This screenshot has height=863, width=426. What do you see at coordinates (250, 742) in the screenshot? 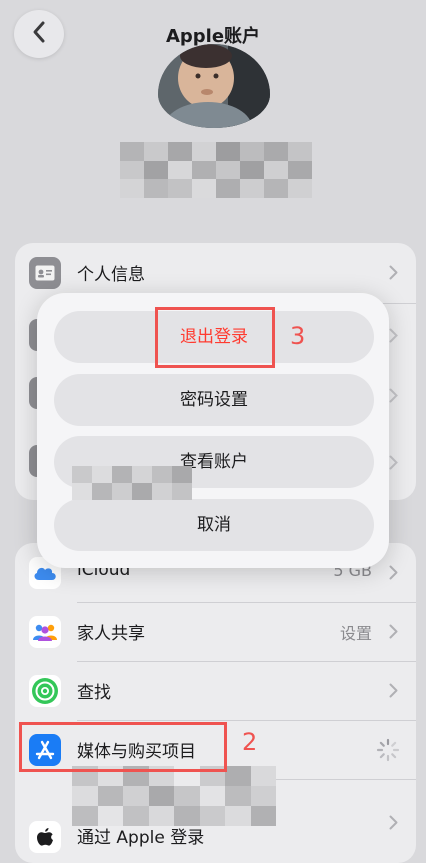
I see `annotation-step2: 2` at bounding box center [250, 742].